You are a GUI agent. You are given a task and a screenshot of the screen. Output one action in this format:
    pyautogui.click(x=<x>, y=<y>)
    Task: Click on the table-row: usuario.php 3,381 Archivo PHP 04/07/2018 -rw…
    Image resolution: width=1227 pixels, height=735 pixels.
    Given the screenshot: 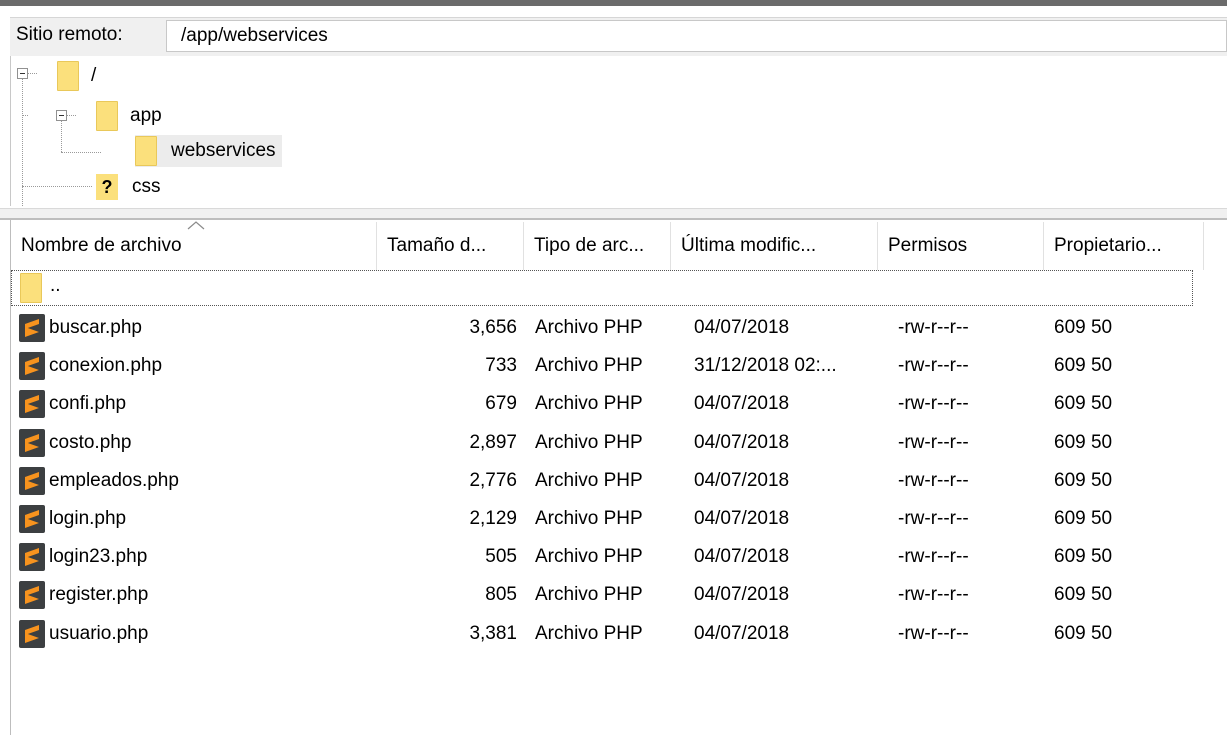 What is the action you would take?
    pyautogui.click(x=619, y=634)
    